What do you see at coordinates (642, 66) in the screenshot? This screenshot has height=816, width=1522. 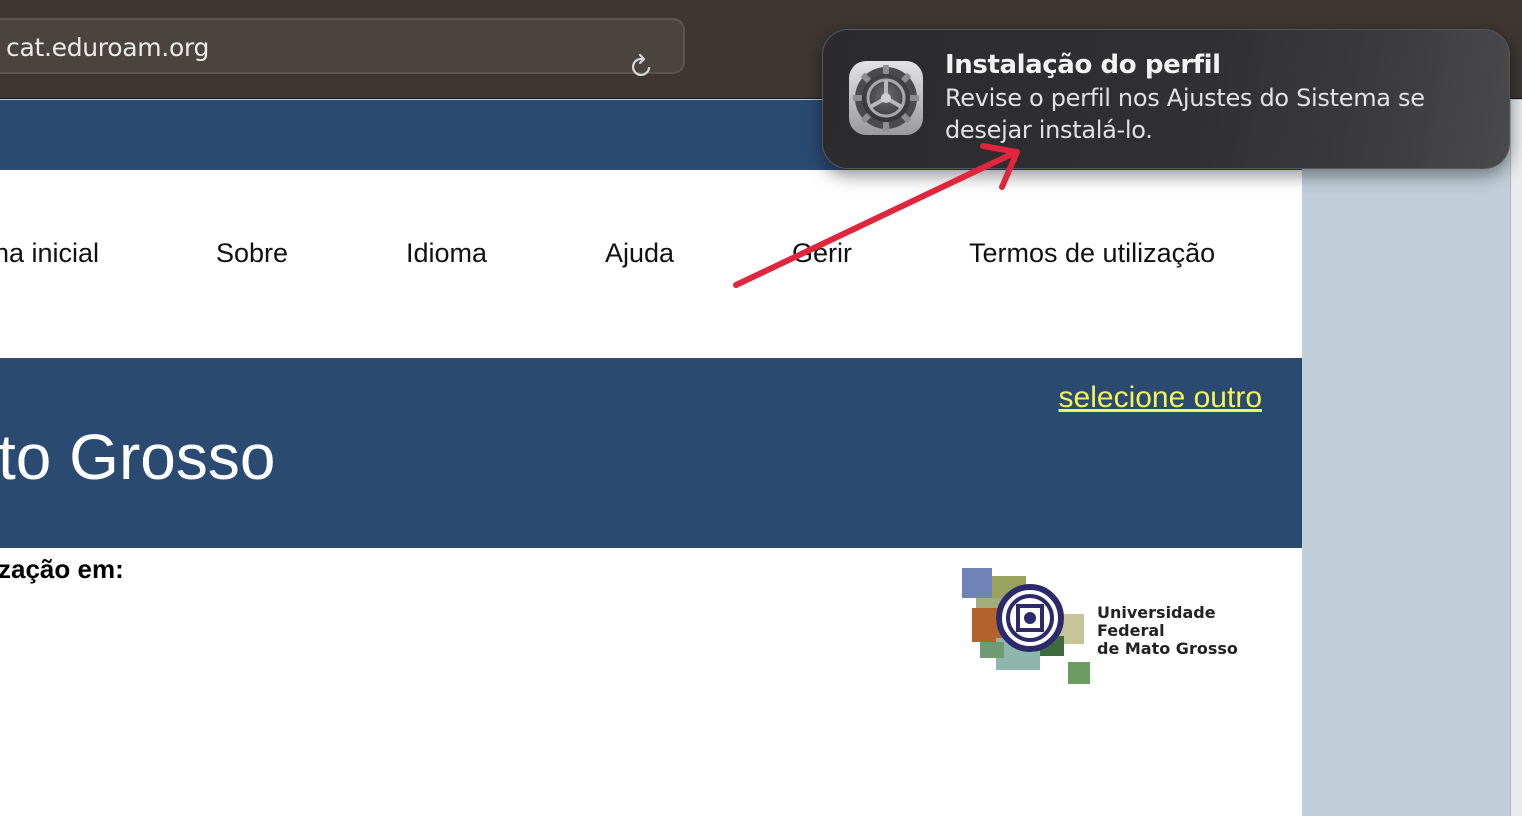 I see `reload-icon` at bounding box center [642, 66].